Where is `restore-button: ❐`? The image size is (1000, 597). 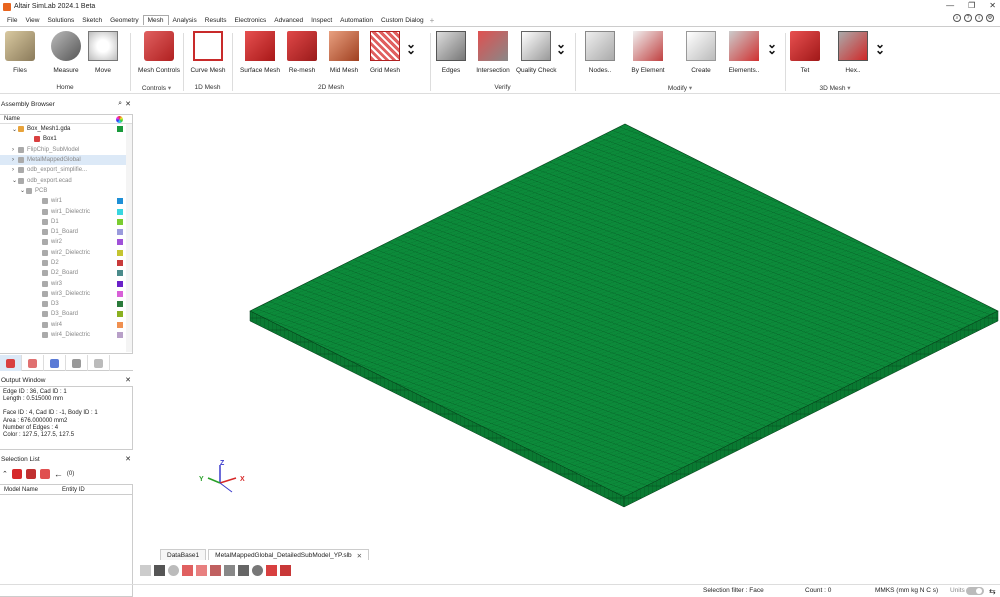
restore-button: ❐ is located at coordinates (971, 5).